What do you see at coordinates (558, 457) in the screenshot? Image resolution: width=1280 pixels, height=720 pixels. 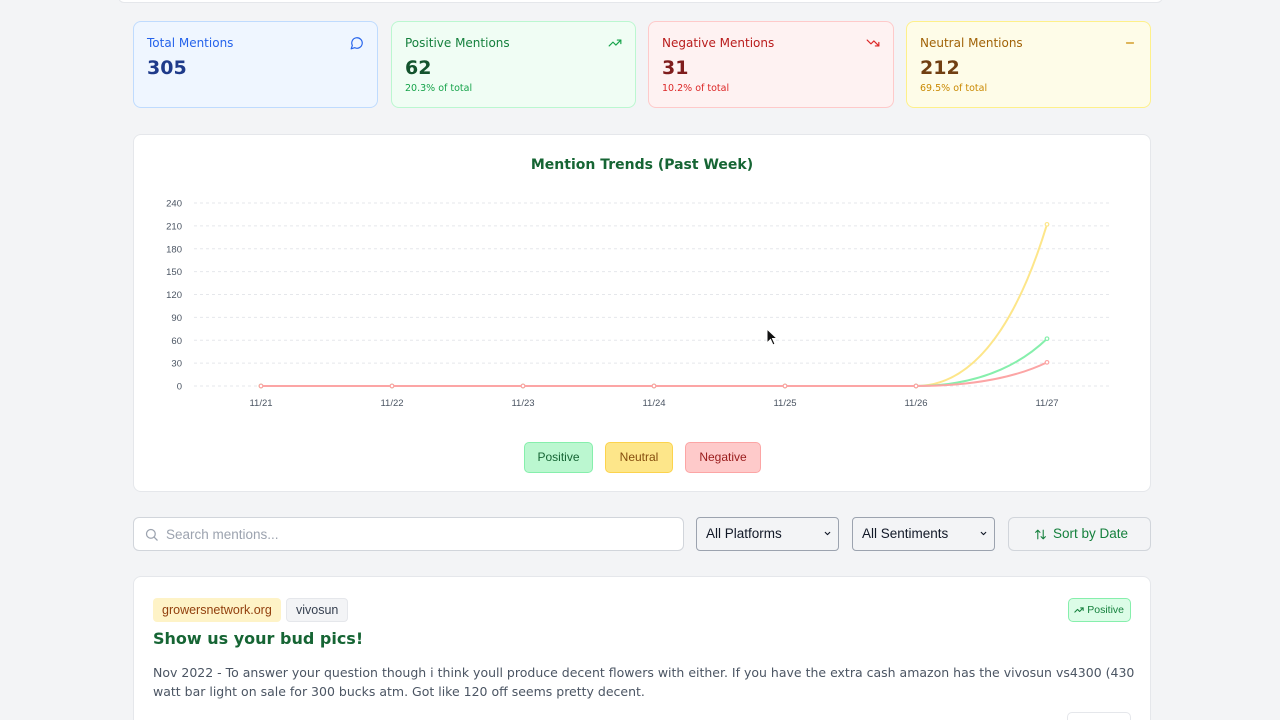 I see `legend-positive-toggle: Positive` at bounding box center [558, 457].